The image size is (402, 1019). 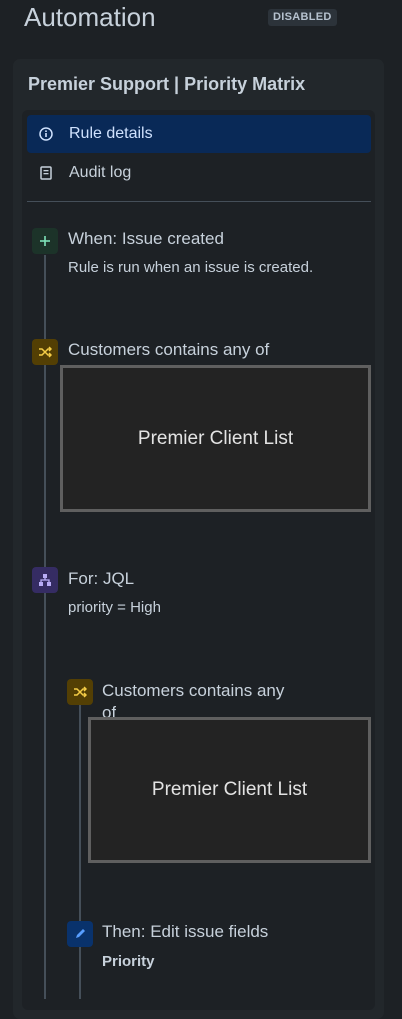 I want to click on branch-description: priority = High, so click(x=114, y=607).